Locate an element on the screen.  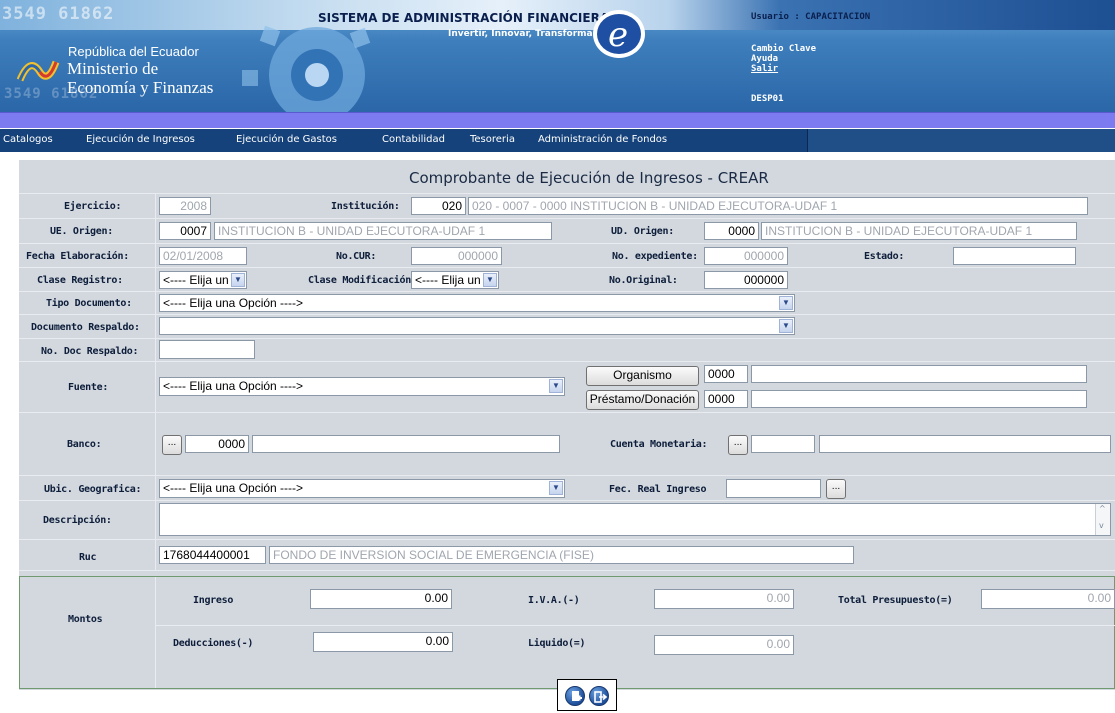
prestamo-donacion-button: Préstamo/Donación is located at coordinates (642, 400).